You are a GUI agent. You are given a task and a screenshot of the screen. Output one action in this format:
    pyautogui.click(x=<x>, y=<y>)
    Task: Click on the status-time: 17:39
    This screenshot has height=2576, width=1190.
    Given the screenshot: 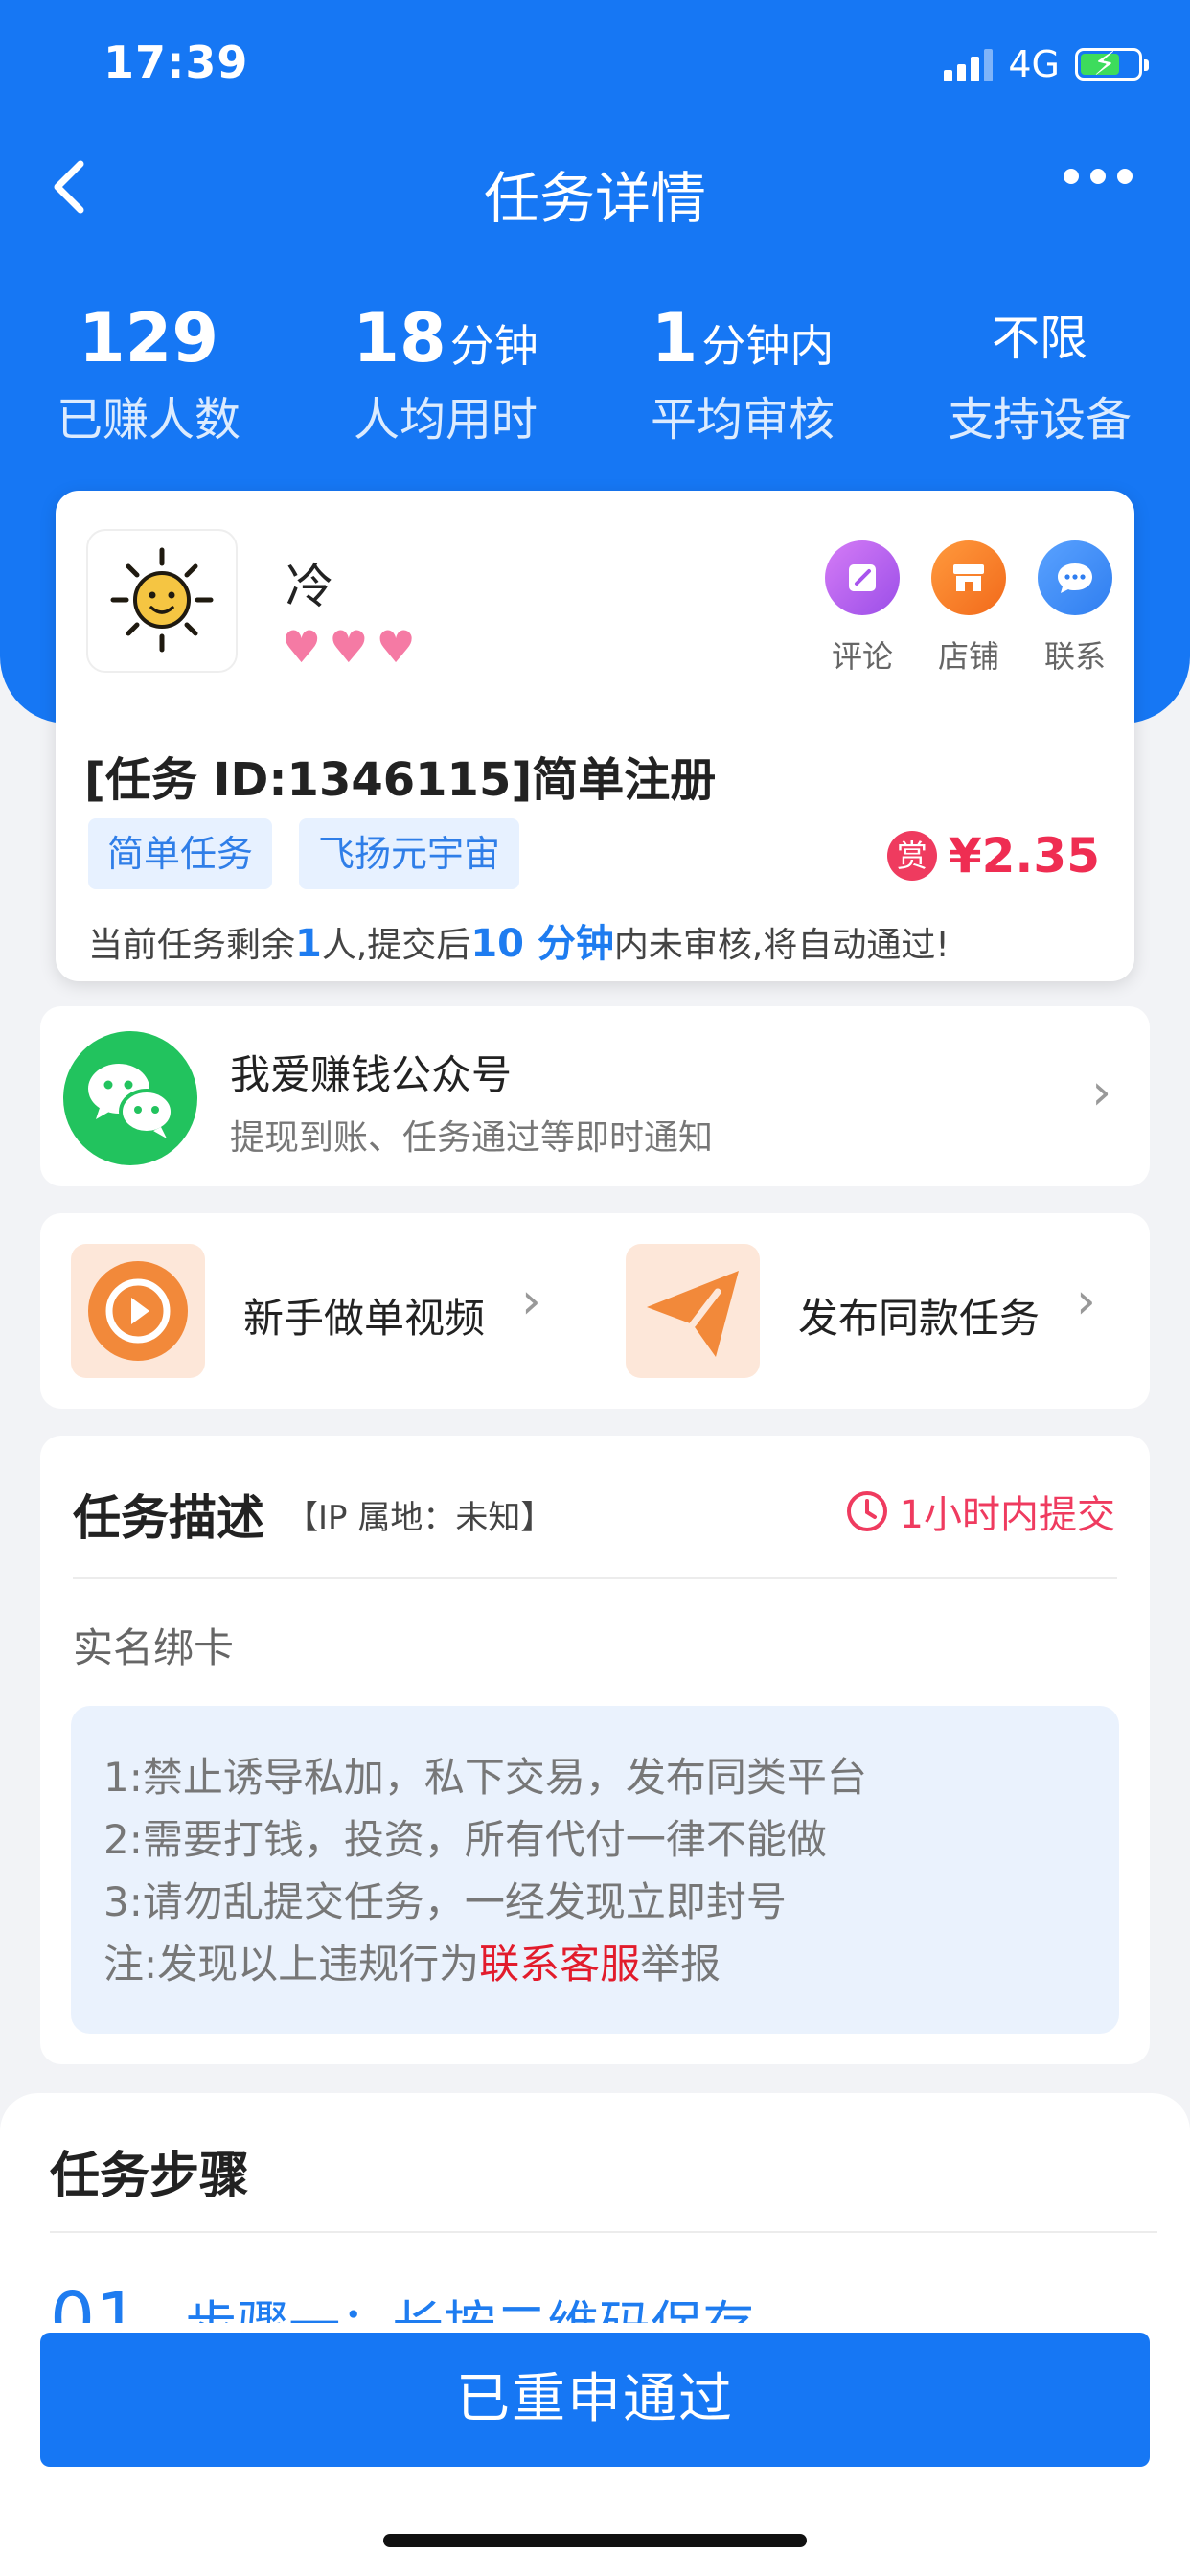 What is the action you would take?
    pyautogui.click(x=176, y=62)
    